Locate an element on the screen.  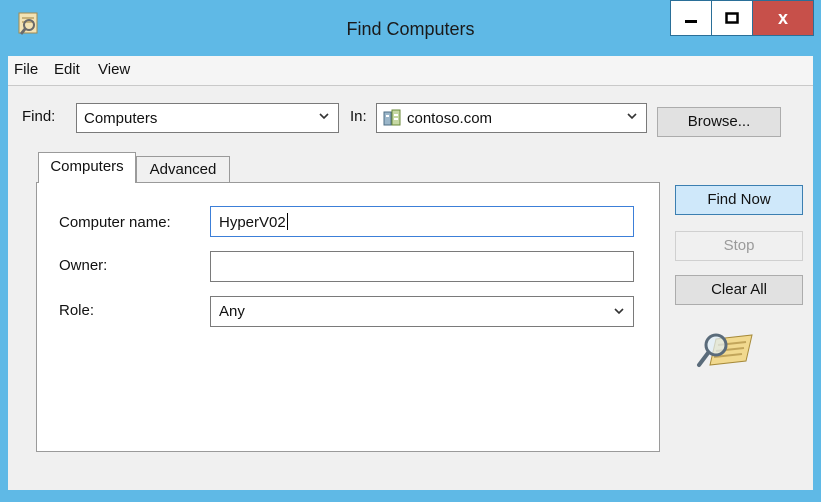
find-value: Computers is located at coordinates (121, 118).